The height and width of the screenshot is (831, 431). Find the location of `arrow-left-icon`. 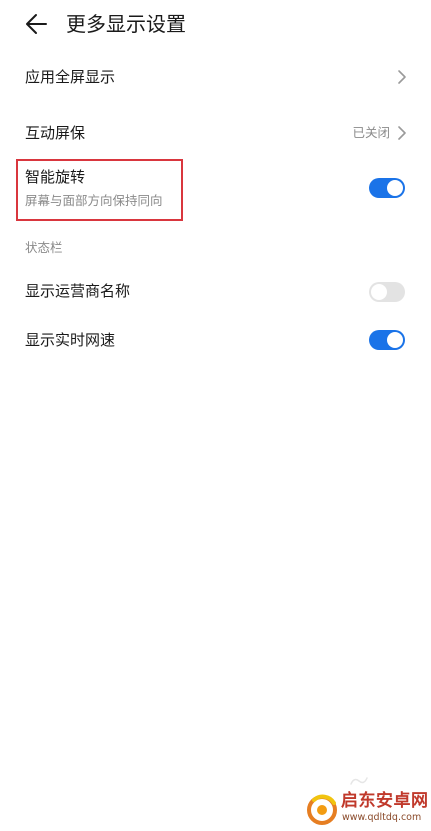

arrow-left-icon is located at coordinates (36, 24).